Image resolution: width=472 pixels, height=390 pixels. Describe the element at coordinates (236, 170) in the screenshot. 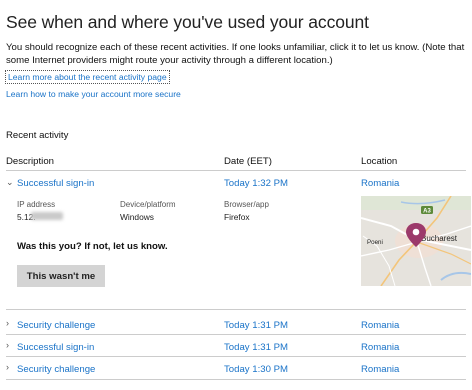

I see `header-divider` at that location.